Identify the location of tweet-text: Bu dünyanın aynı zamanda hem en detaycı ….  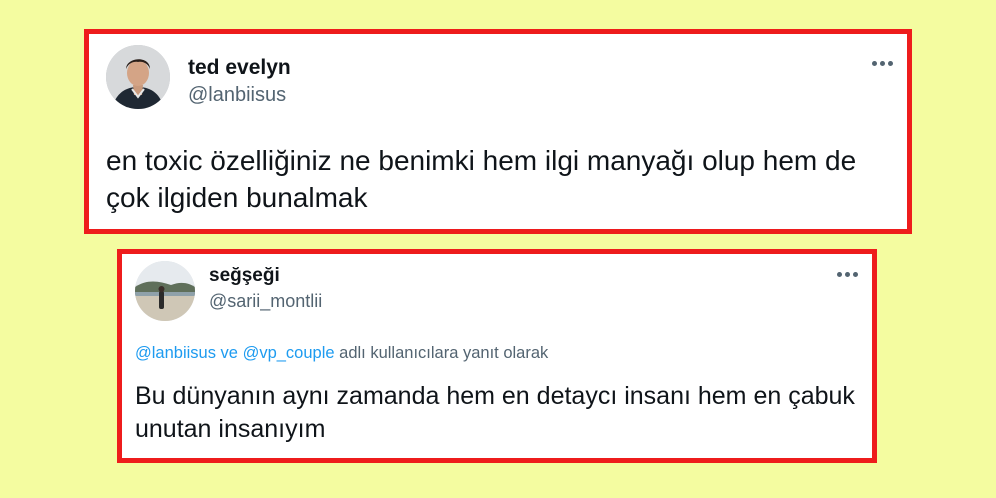
(495, 413).